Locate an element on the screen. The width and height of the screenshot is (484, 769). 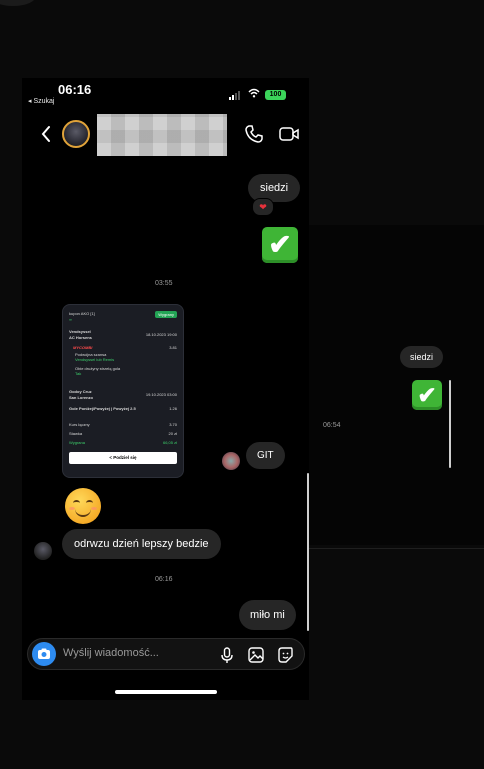
coupon-win: 66,05 zł is located at coordinates (169, 442).